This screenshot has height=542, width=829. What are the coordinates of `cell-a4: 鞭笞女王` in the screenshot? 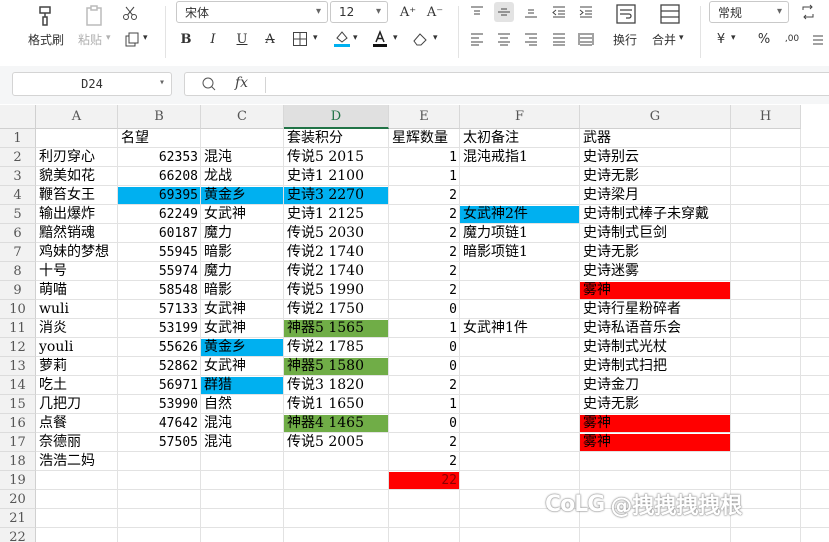 It's located at (77, 195).